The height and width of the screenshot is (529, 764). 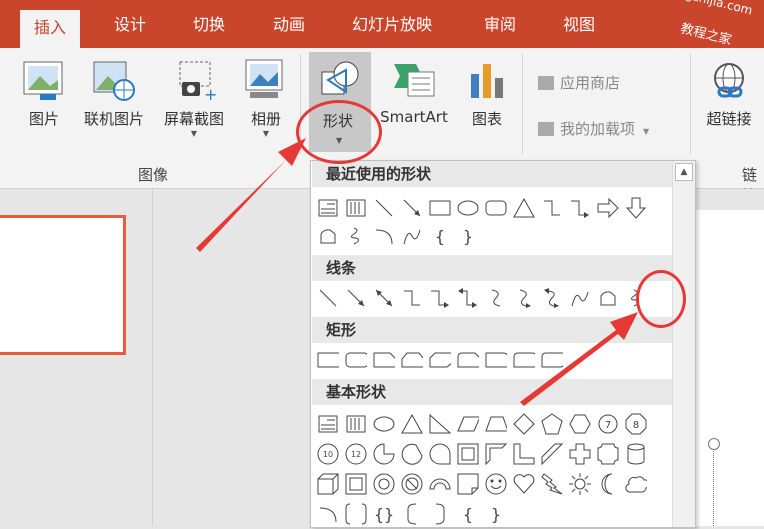 What do you see at coordinates (468, 298) in the screenshot?
I see `elbow-double-arrow-icon` at bounding box center [468, 298].